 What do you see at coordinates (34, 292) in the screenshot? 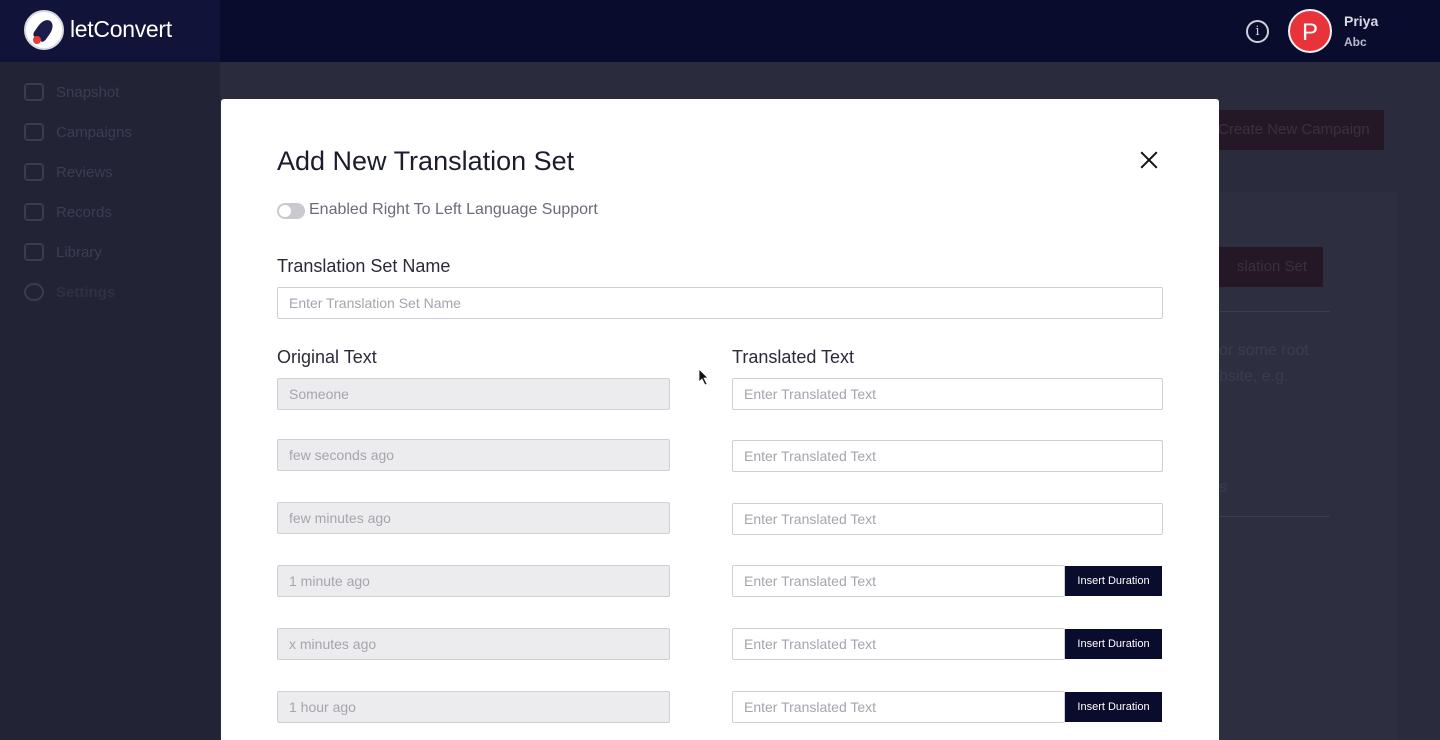
I see `gear-icon` at bounding box center [34, 292].